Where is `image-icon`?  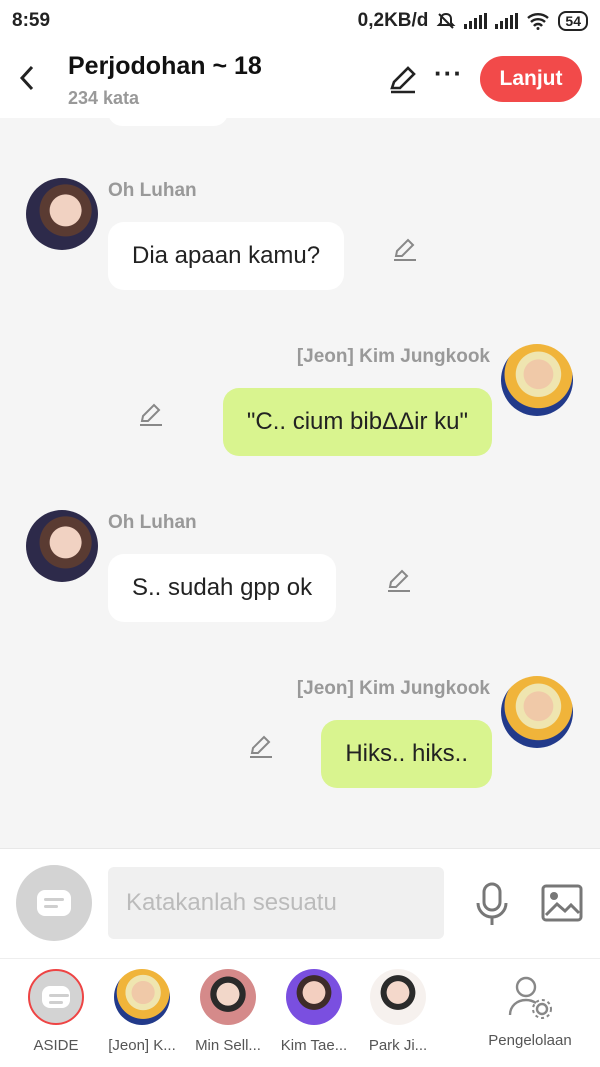
image-icon is located at coordinates (562, 903).